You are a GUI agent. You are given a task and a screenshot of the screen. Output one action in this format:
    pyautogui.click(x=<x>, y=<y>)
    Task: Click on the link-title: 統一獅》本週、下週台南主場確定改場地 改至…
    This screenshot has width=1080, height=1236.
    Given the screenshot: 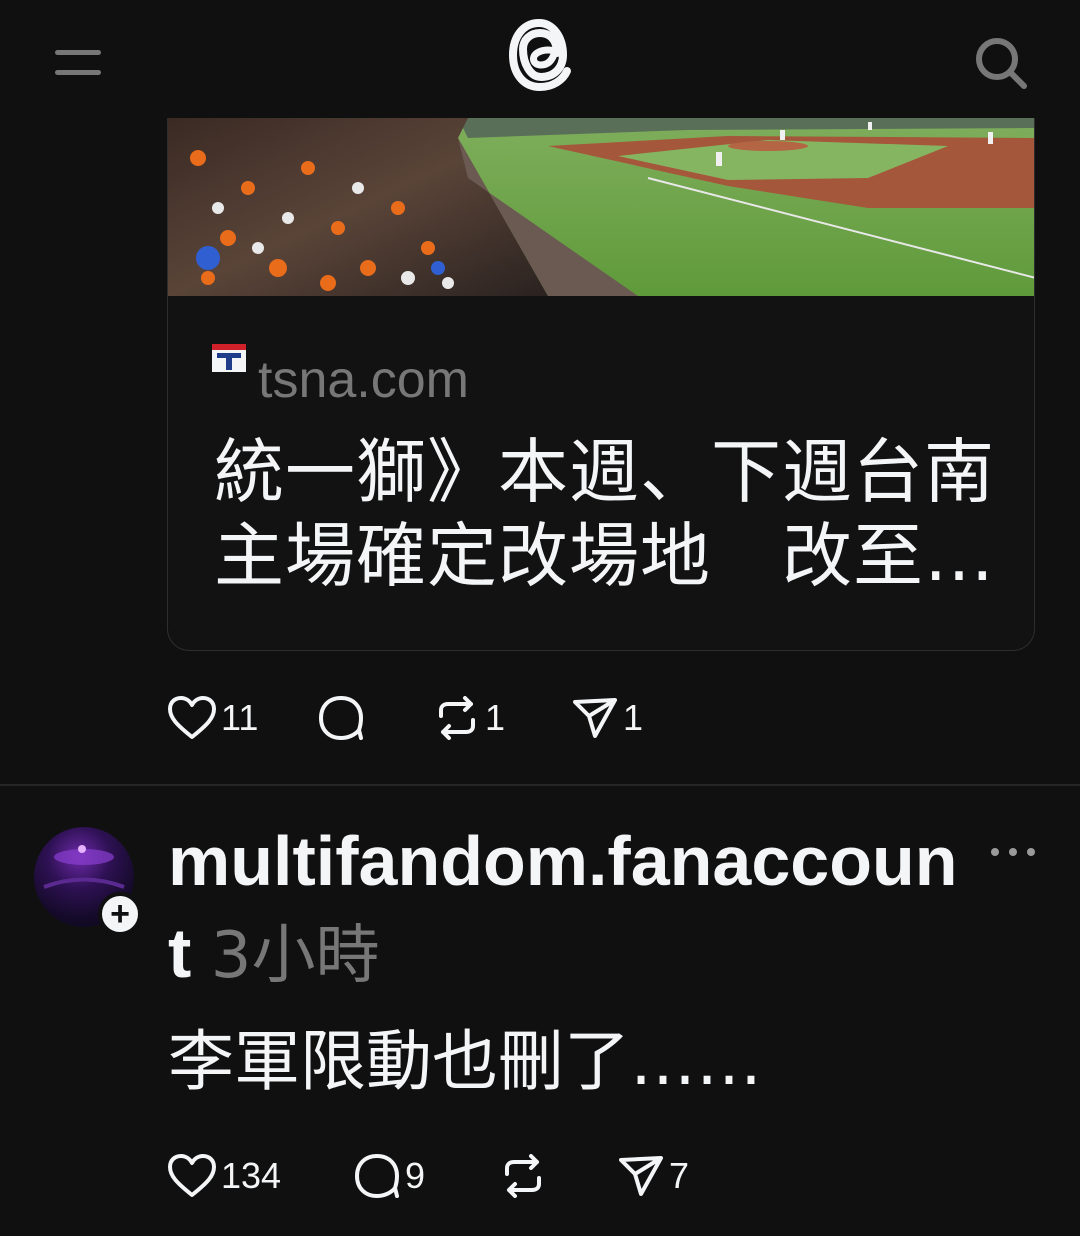 What is the action you would take?
    pyautogui.click(x=604, y=514)
    